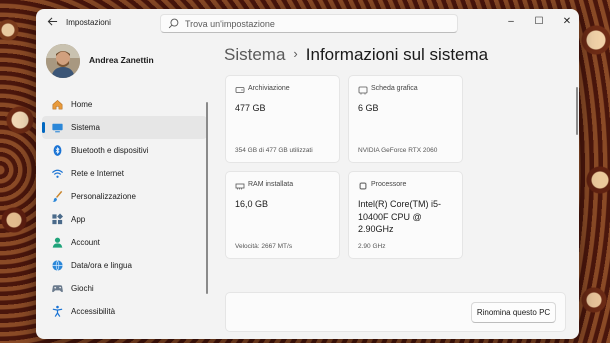  What do you see at coordinates (57, 196) in the screenshot?
I see `brush-icon` at bounding box center [57, 196].